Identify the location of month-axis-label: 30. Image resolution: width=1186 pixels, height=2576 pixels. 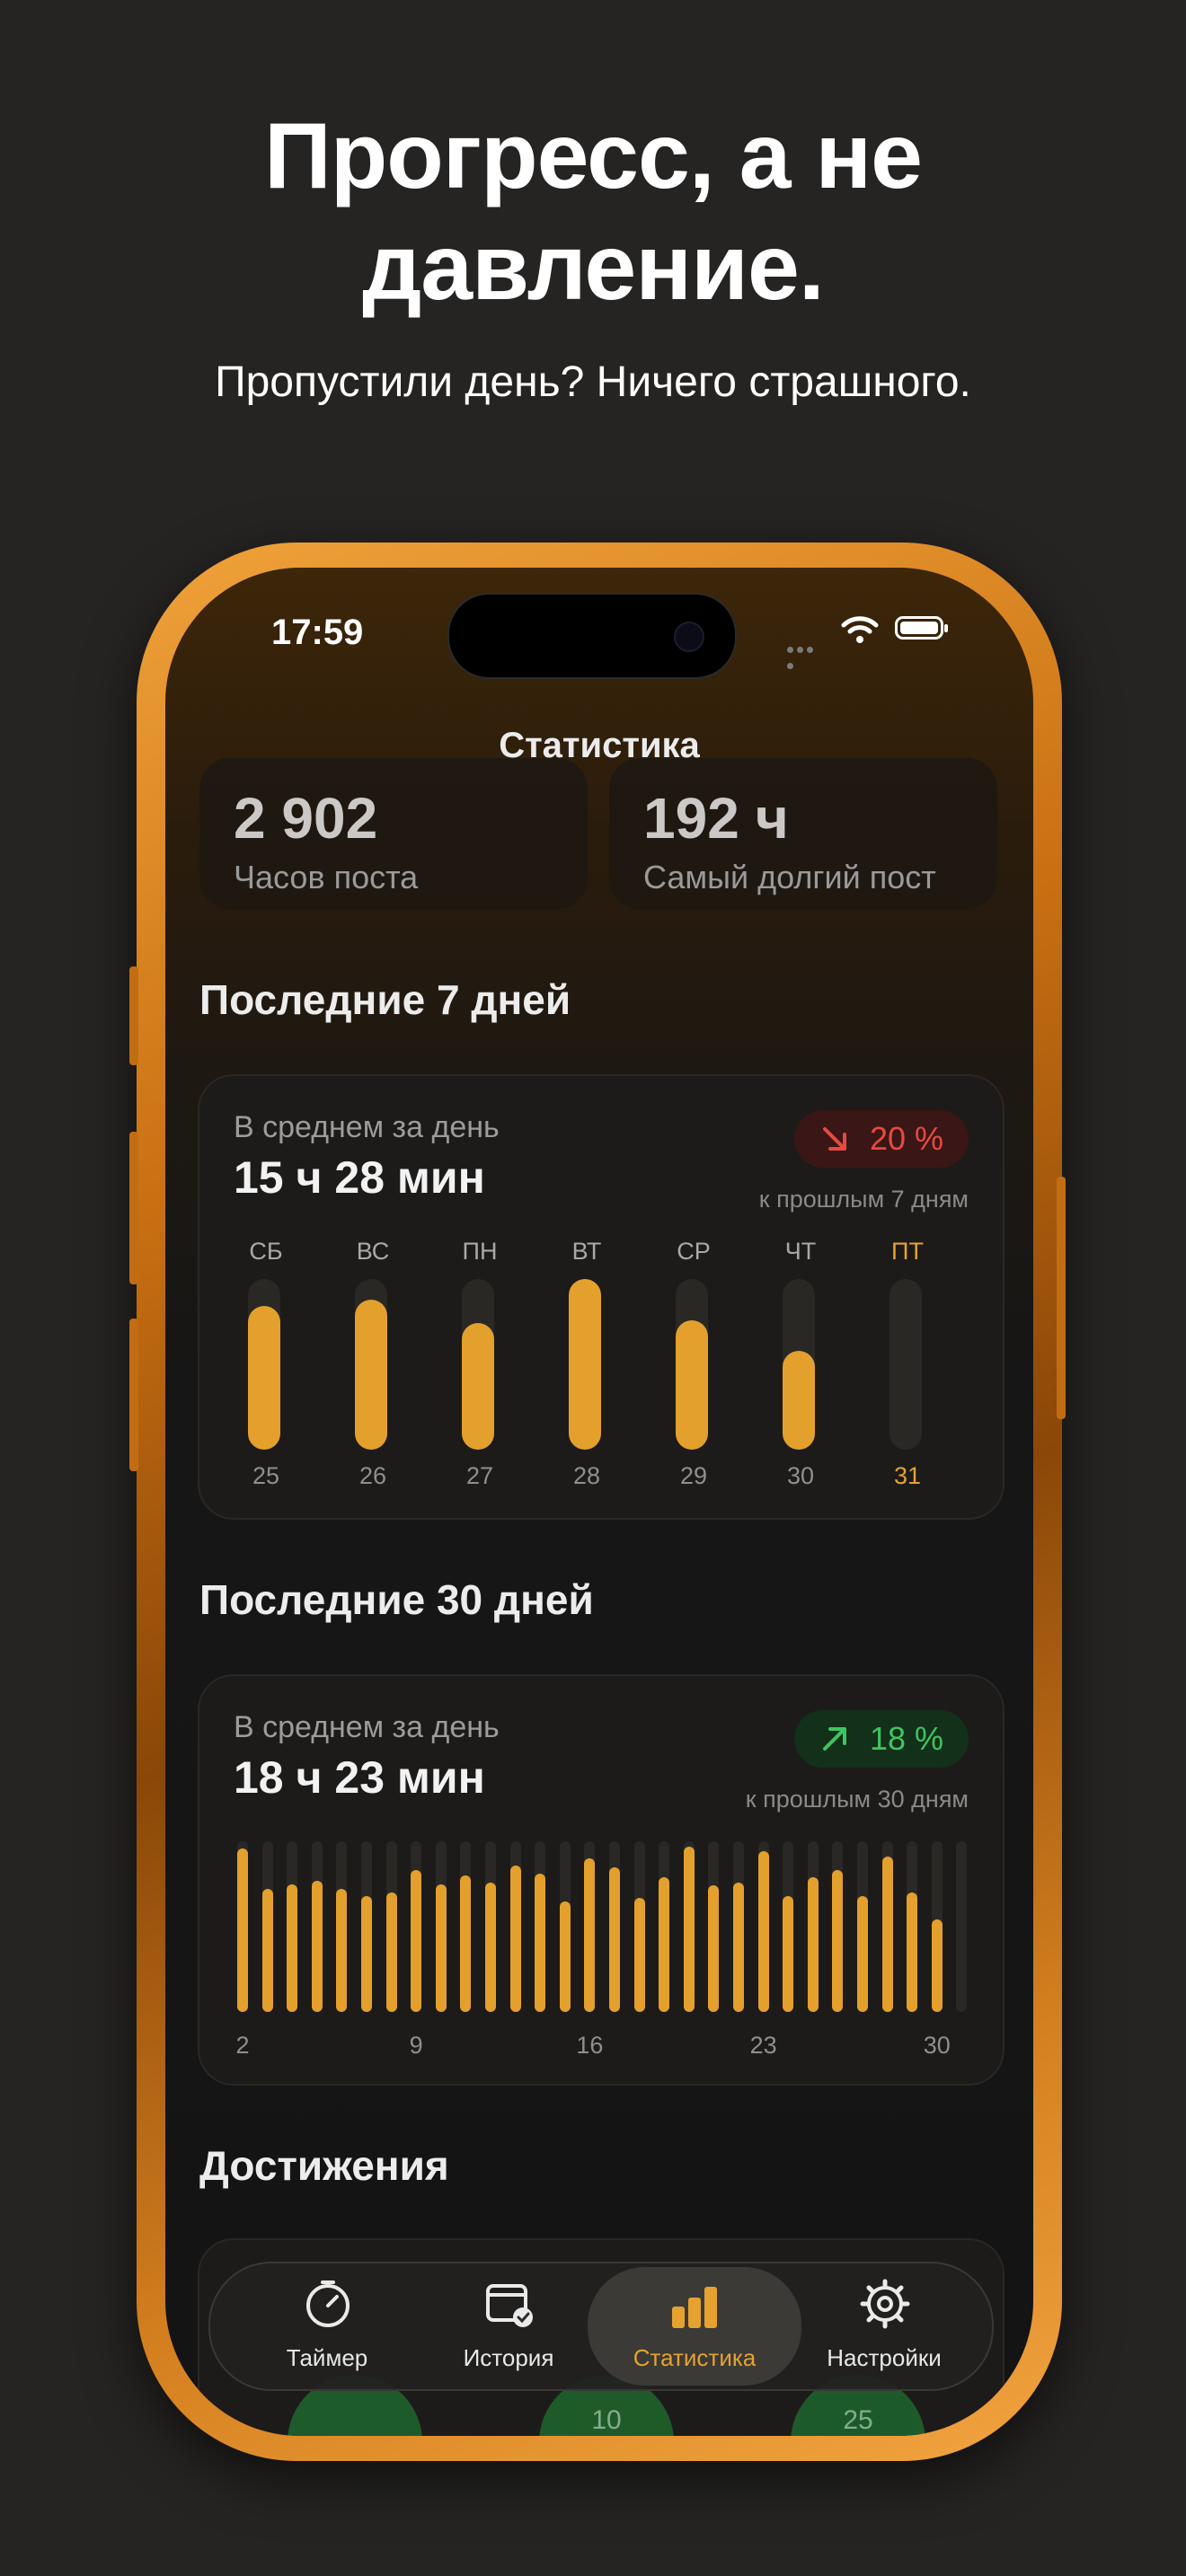
(937, 2045).